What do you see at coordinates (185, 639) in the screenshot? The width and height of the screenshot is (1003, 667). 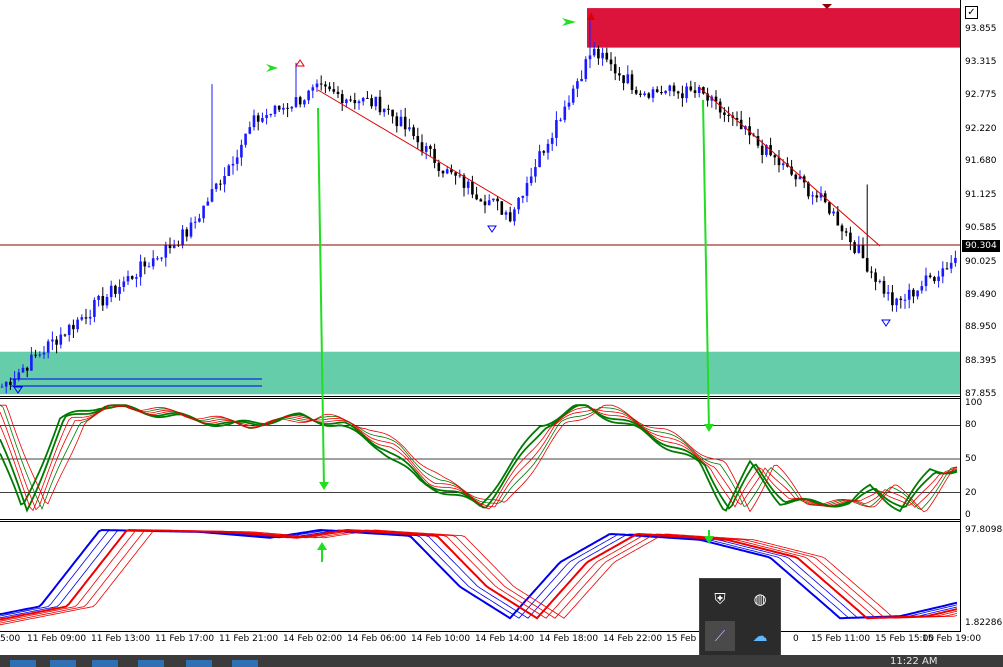 I see `time-tick: 11 Feb 17:00` at bounding box center [185, 639].